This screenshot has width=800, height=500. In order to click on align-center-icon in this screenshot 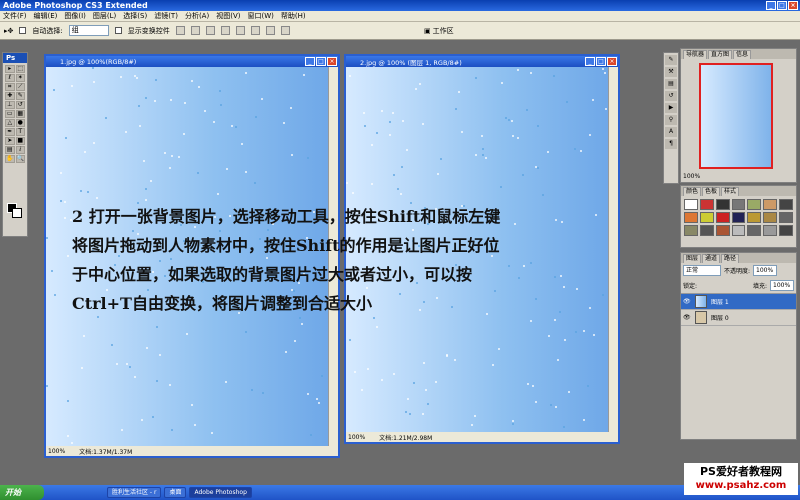, I will do `click(240, 30)`.